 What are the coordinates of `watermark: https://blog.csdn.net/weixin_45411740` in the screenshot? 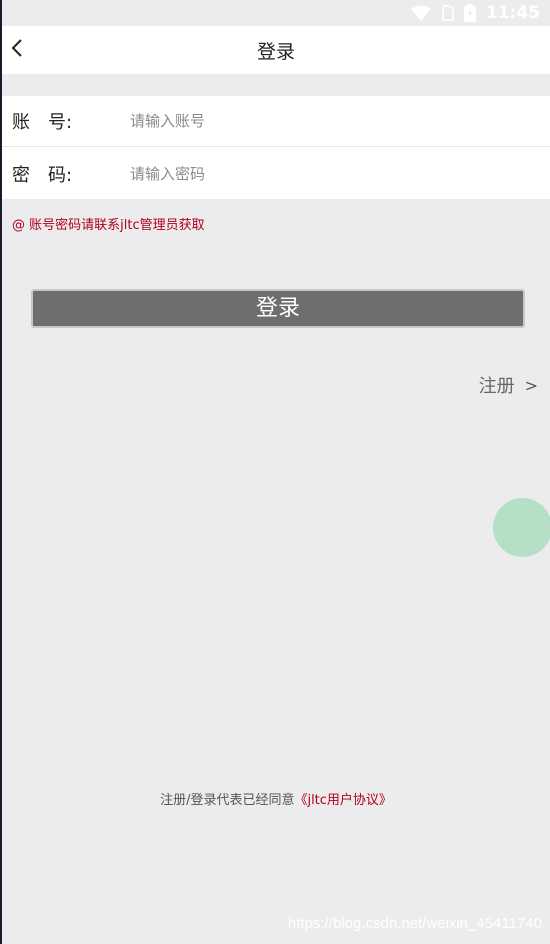 It's located at (414, 923).